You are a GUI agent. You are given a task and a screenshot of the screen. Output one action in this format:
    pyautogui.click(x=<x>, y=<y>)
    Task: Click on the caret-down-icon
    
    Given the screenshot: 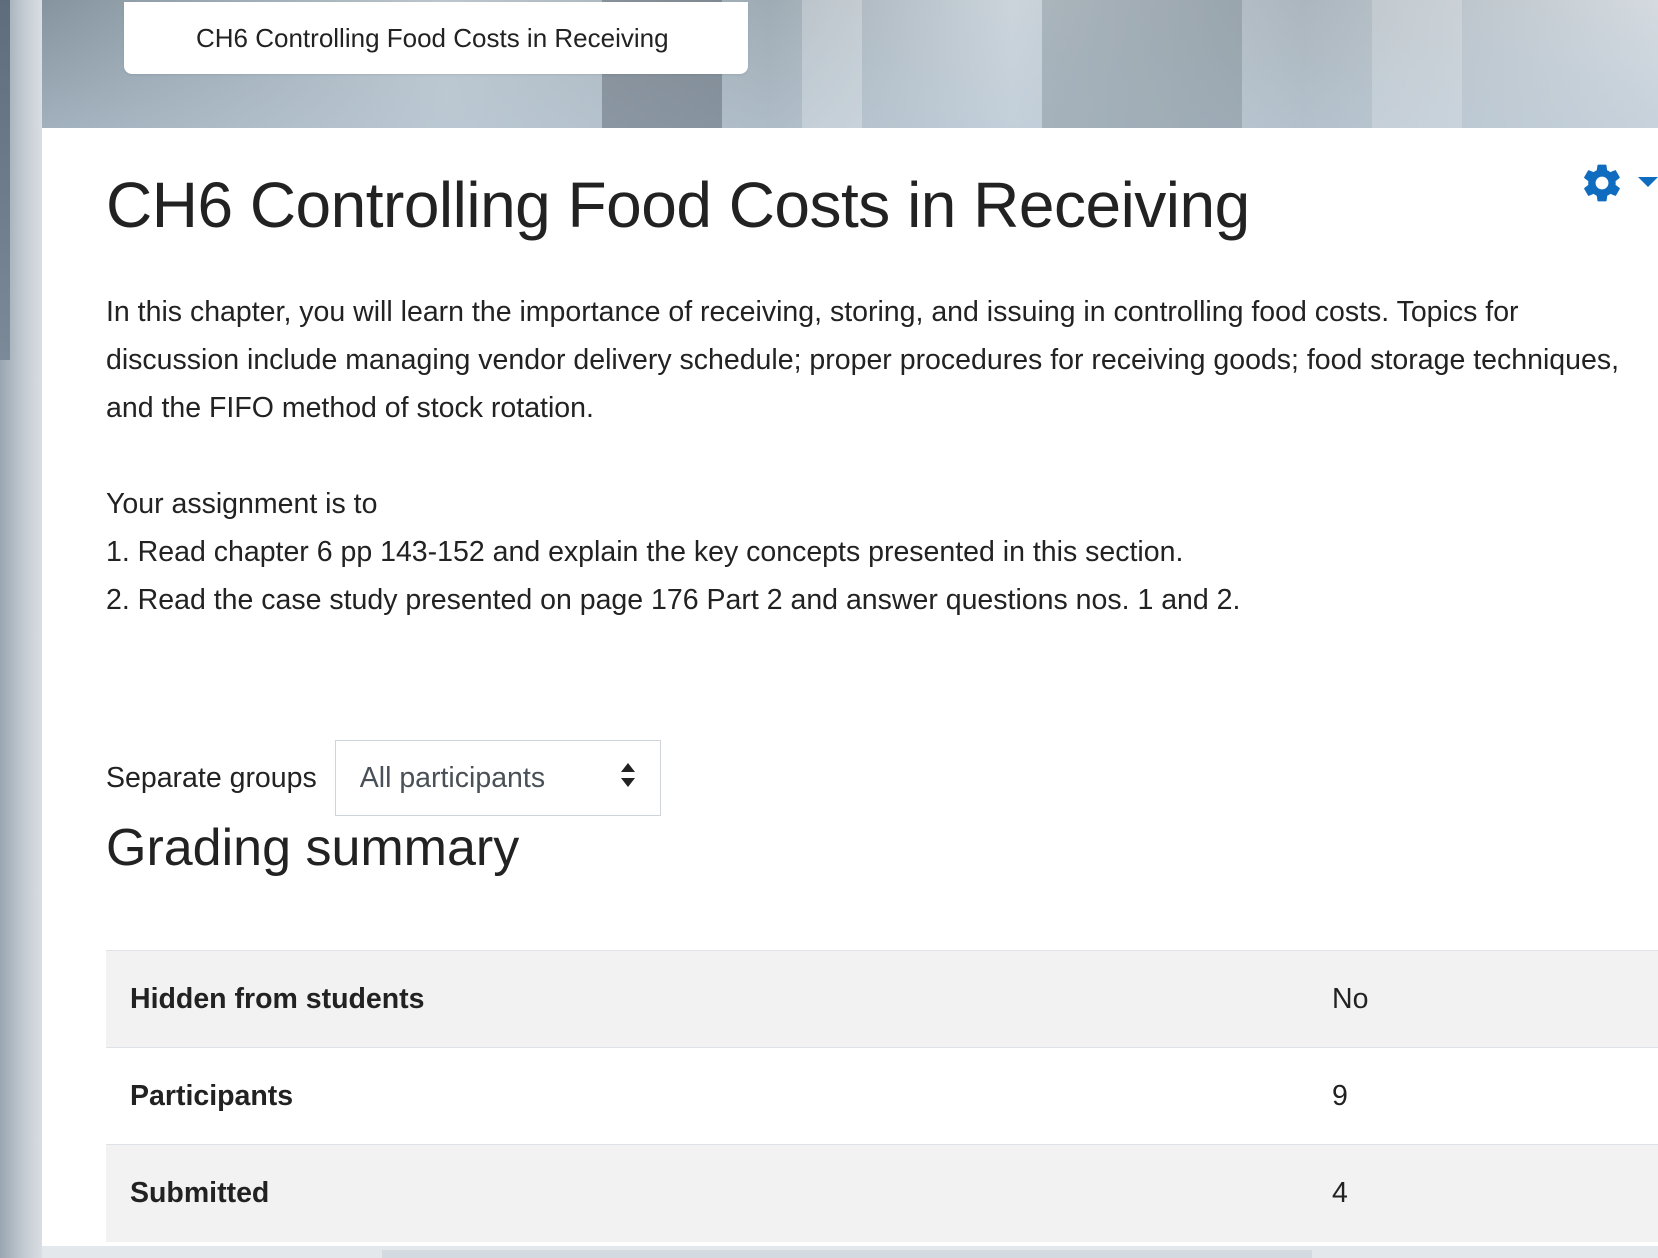 What is the action you would take?
    pyautogui.click(x=1648, y=183)
    